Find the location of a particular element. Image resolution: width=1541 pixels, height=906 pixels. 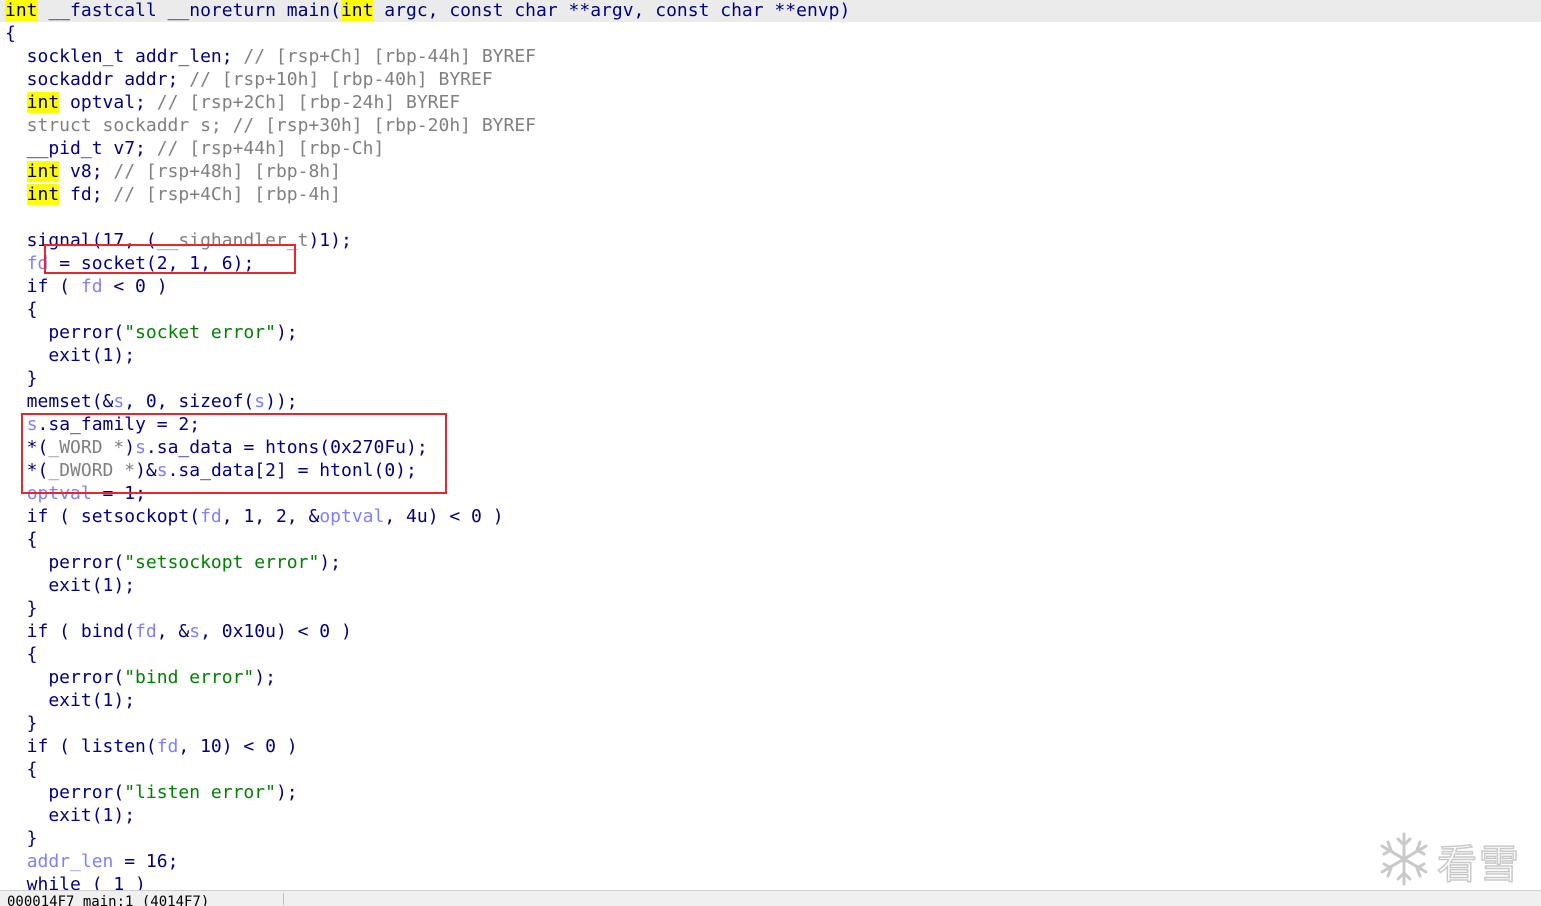

code-line: perror("setsockopt error"); is located at coordinates (170, 562).